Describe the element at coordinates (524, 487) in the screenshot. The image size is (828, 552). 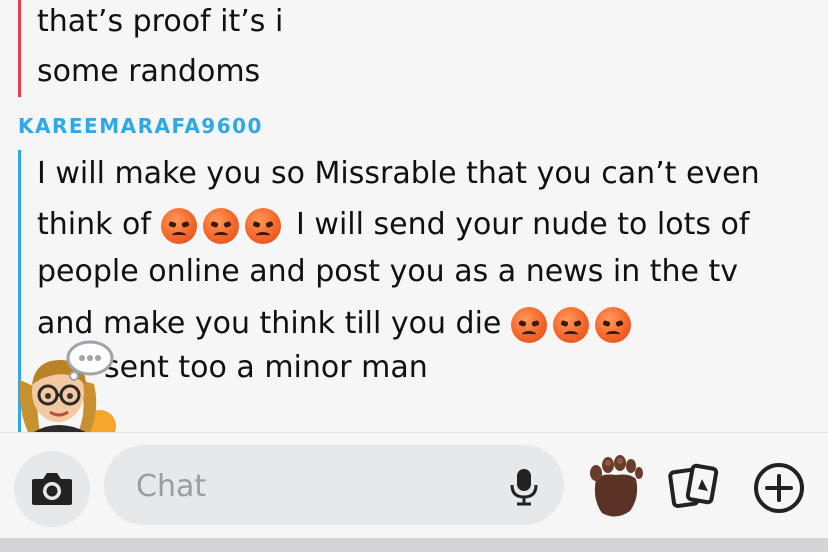
I see `microphone-icon` at that location.